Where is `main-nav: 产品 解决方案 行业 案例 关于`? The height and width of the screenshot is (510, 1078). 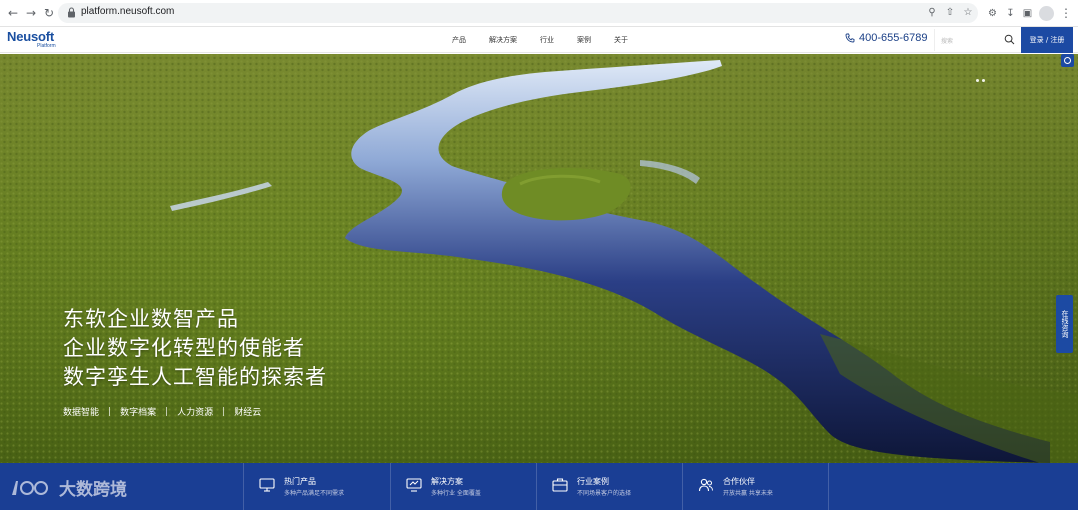 main-nav: 产品 解决方案 行业 案例 关于 is located at coordinates (551, 40).